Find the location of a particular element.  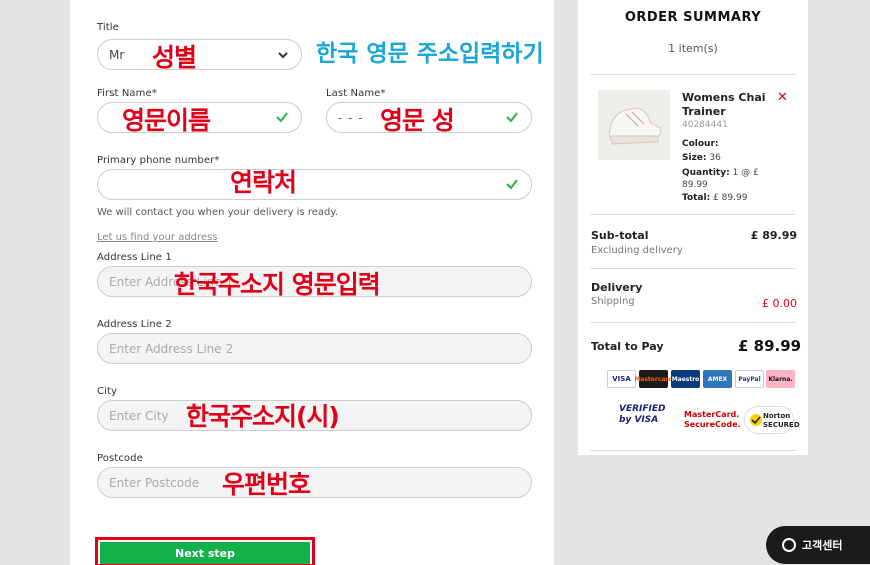

product-size: Size: 36 is located at coordinates (701, 158).